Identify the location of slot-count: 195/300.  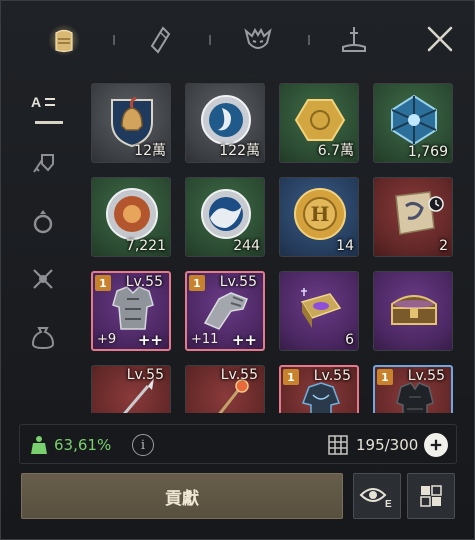
(387, 445).